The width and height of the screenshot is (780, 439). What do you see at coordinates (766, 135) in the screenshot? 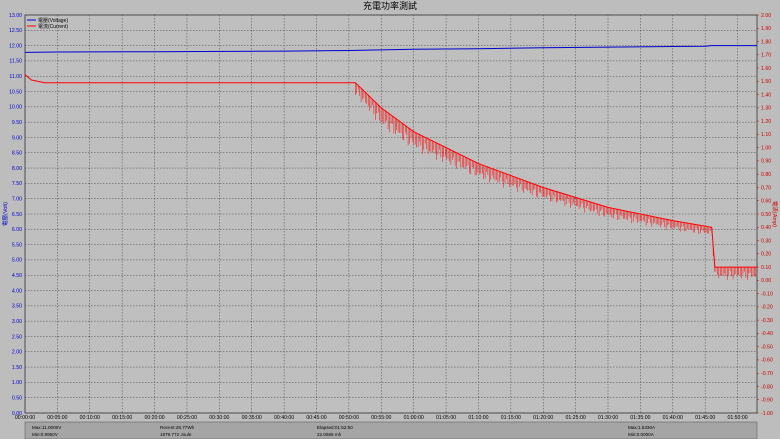
I see `right-tick-label: 1.10` at bounding box center [766, 135].